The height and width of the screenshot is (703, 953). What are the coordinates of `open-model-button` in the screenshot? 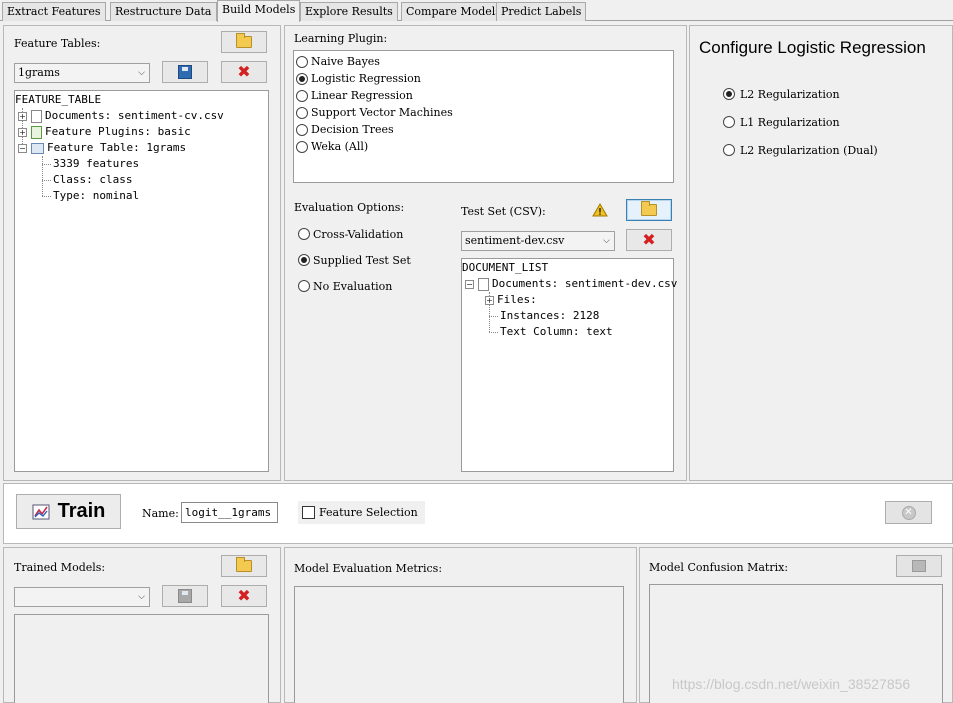 It's located at (244, 566).